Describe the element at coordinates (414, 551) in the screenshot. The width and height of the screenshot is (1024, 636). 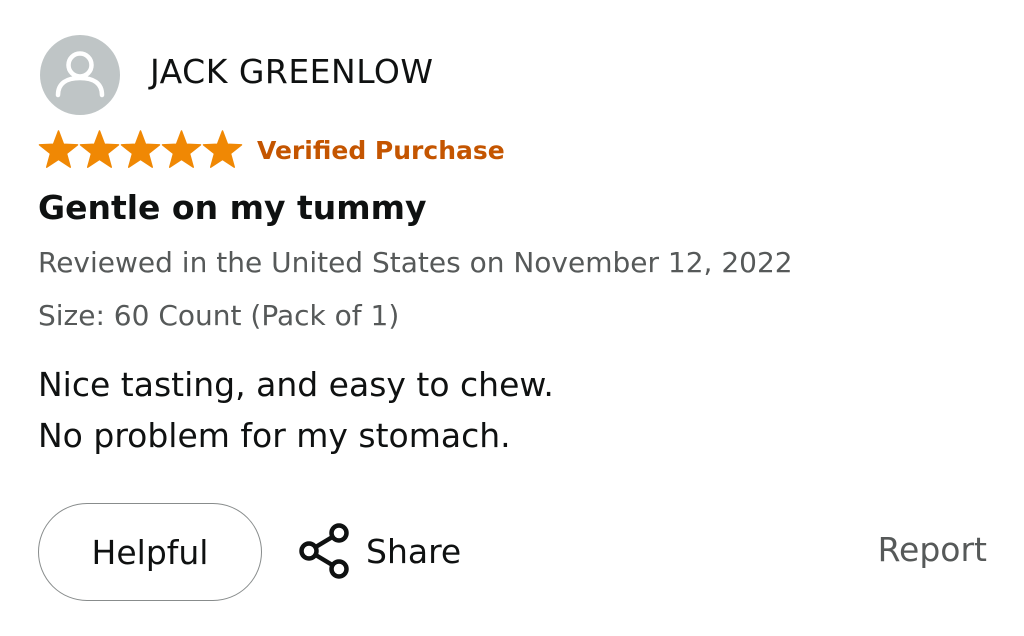
I see `share-button-label: Share` at that location.